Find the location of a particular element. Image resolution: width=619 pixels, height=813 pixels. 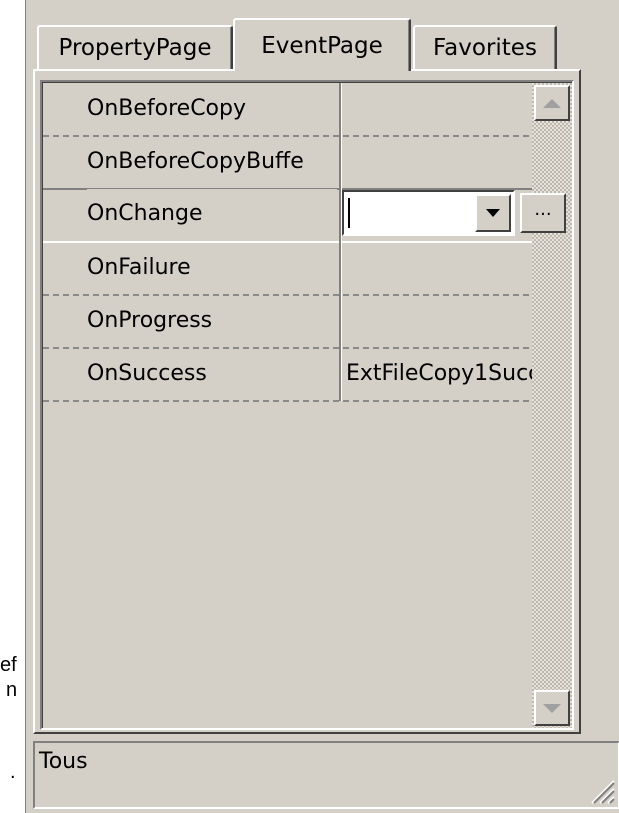

event-handler-combobox is located at coordinates (428, 213).